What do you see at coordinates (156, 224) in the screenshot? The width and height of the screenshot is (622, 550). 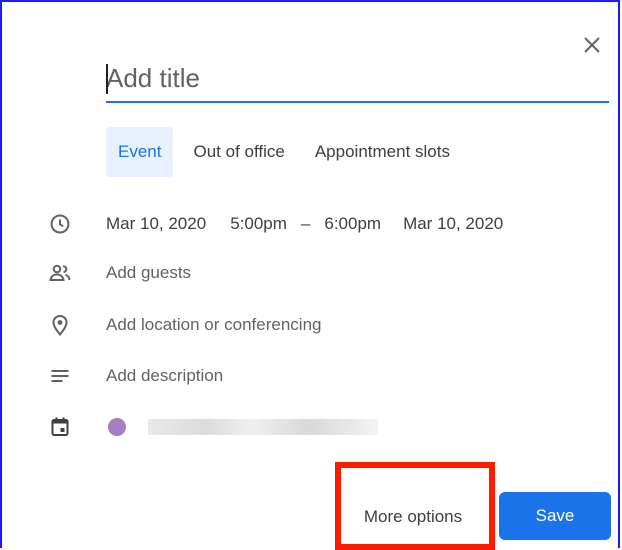 I see `start-date: Mar 10, 2020` at bounding box center [156, 224].